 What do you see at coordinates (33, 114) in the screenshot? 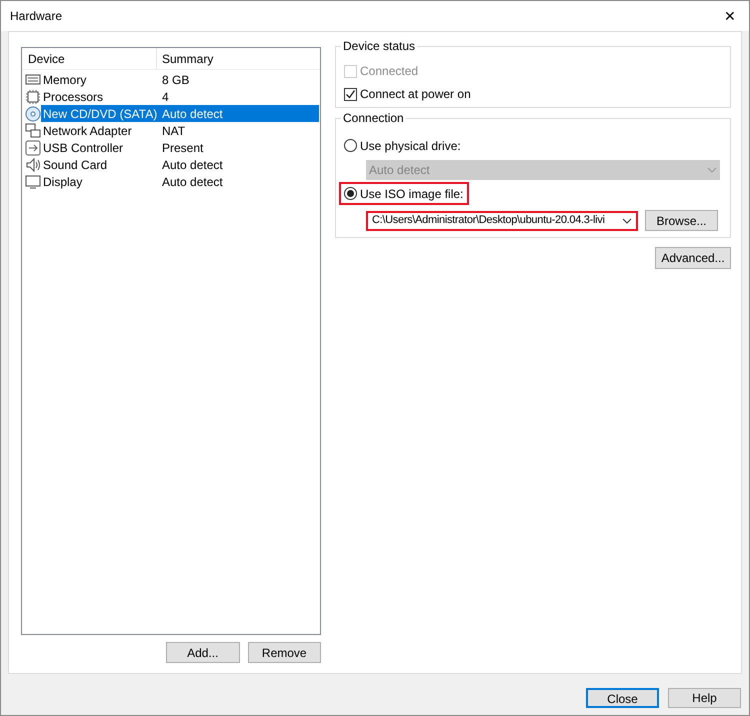
I see `disc-icon` at bounding box center [33, 114].